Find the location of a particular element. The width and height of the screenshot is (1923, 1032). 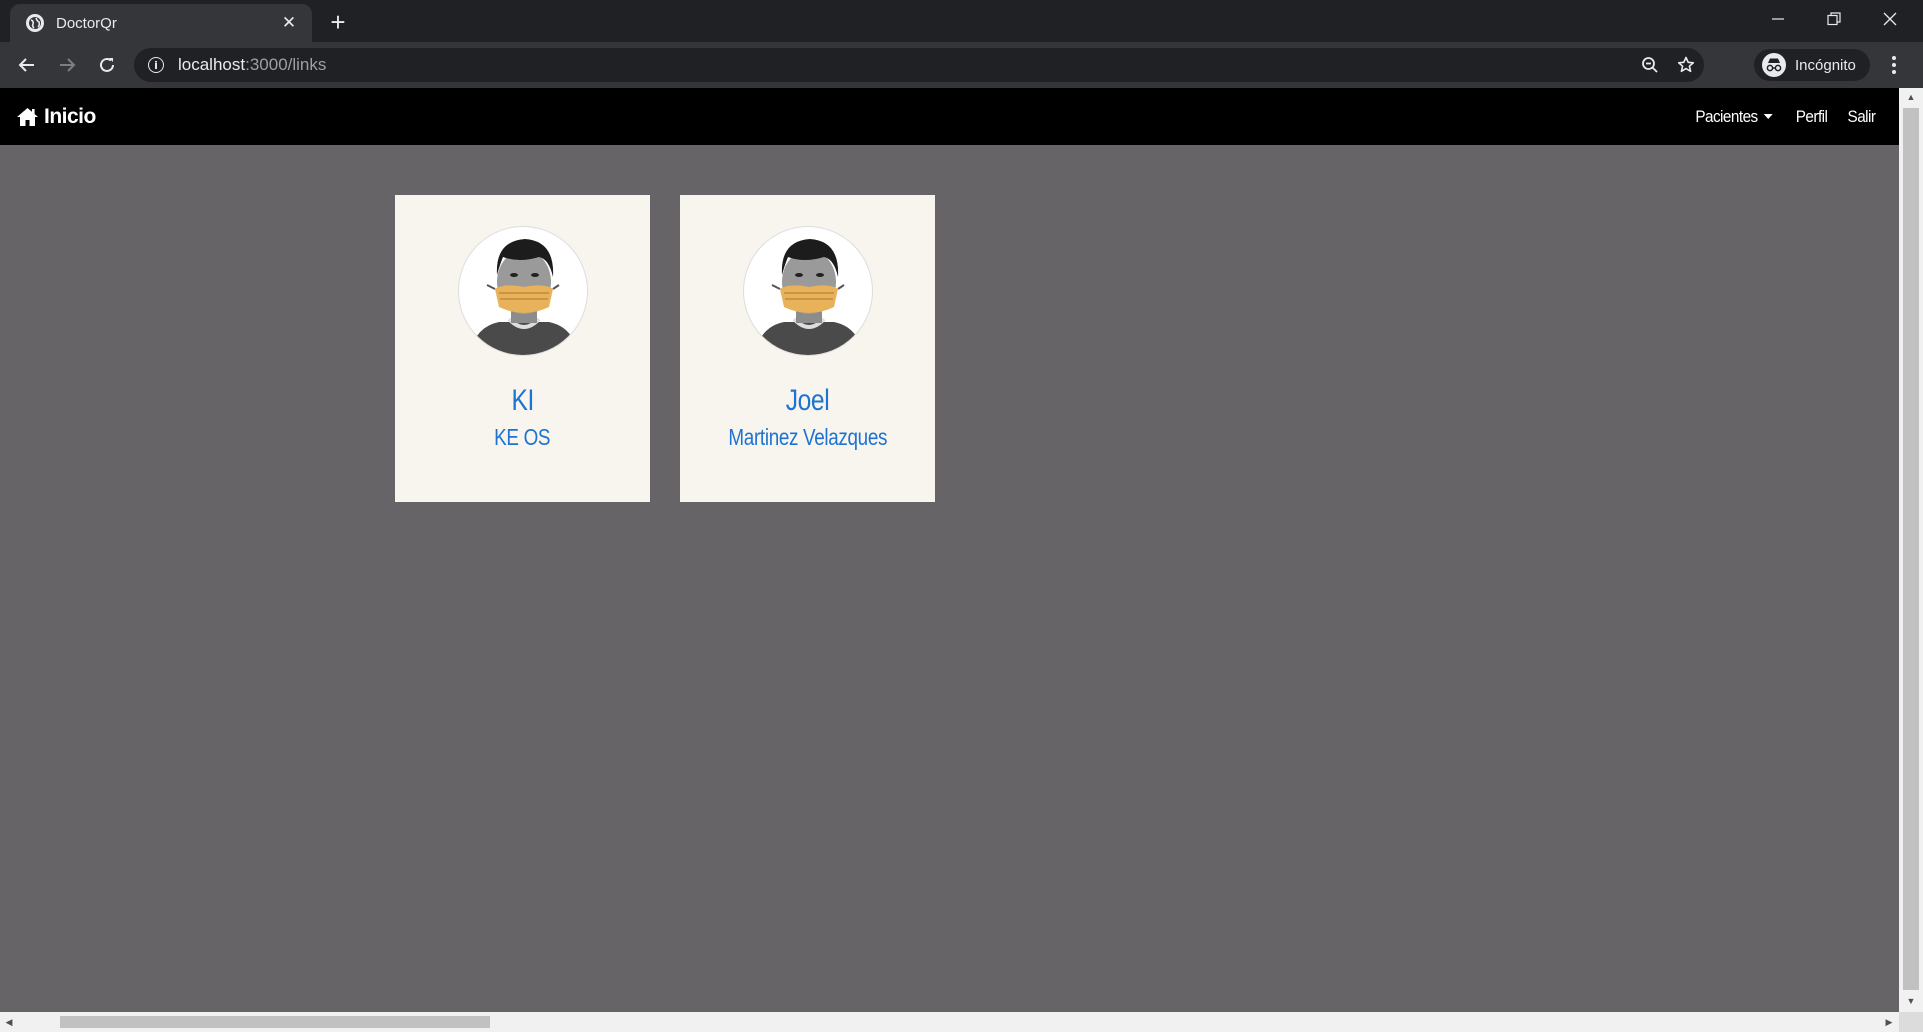

site-navbar: Inicio Pacientes Perfil Salir is located at coordinates (949, 116).